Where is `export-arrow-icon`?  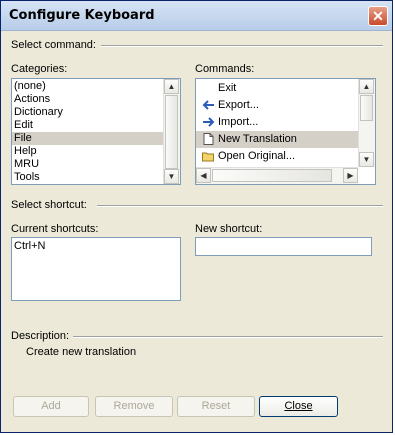 export-arrow-icon is located at coordinates (208, 105).